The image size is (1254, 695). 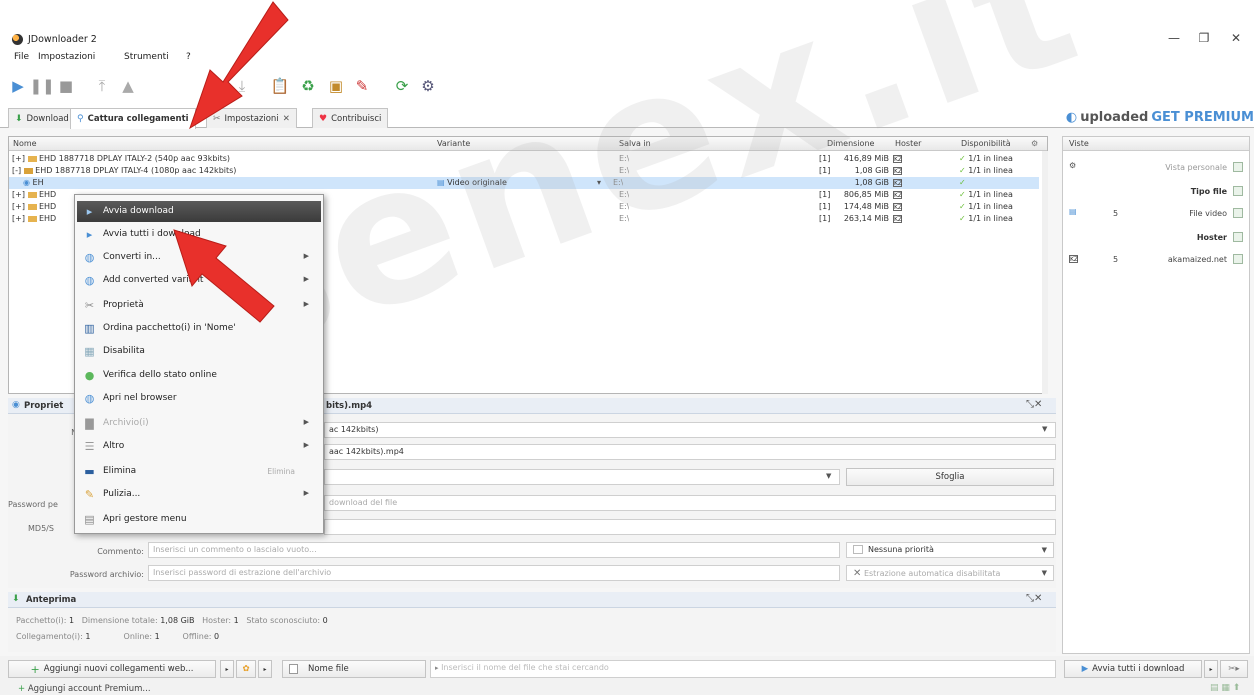 I want to click on view-custom-checkbox, so click(x=1238, y=167).